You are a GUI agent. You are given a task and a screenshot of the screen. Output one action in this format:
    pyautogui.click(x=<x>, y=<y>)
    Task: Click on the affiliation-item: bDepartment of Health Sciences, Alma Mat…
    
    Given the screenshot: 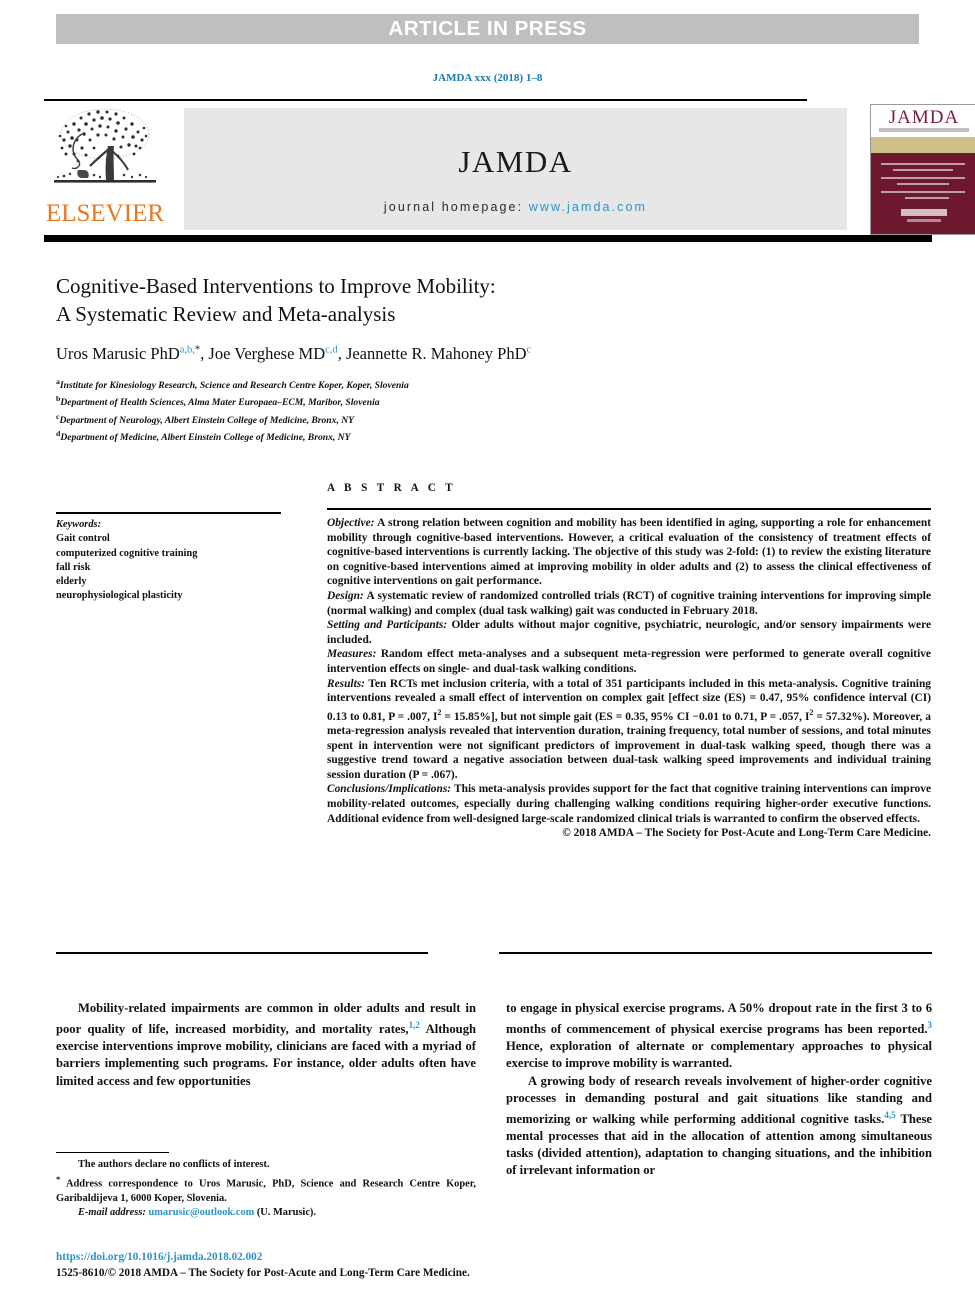 What is the action you would take?
    pyautogui.click(x=416, y=400)
    